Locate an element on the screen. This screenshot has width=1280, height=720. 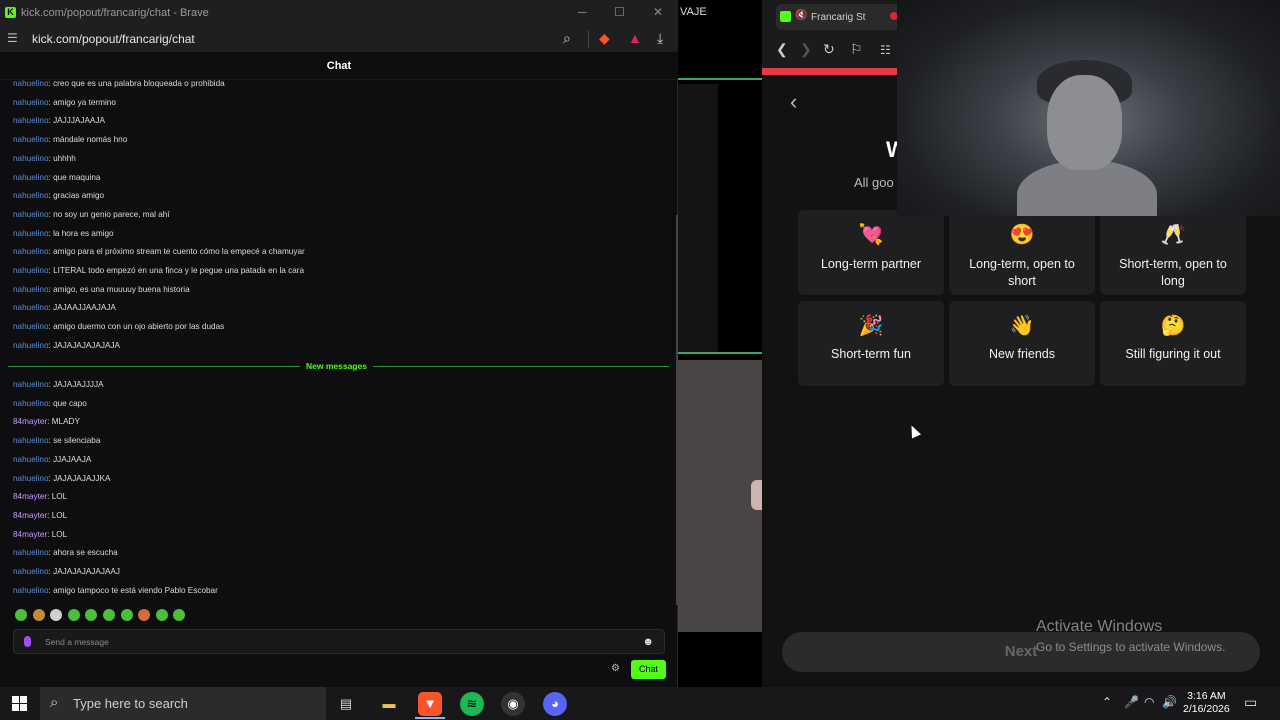
option-card: 🎉 Short-term fun is located at coordinates (871, 343).